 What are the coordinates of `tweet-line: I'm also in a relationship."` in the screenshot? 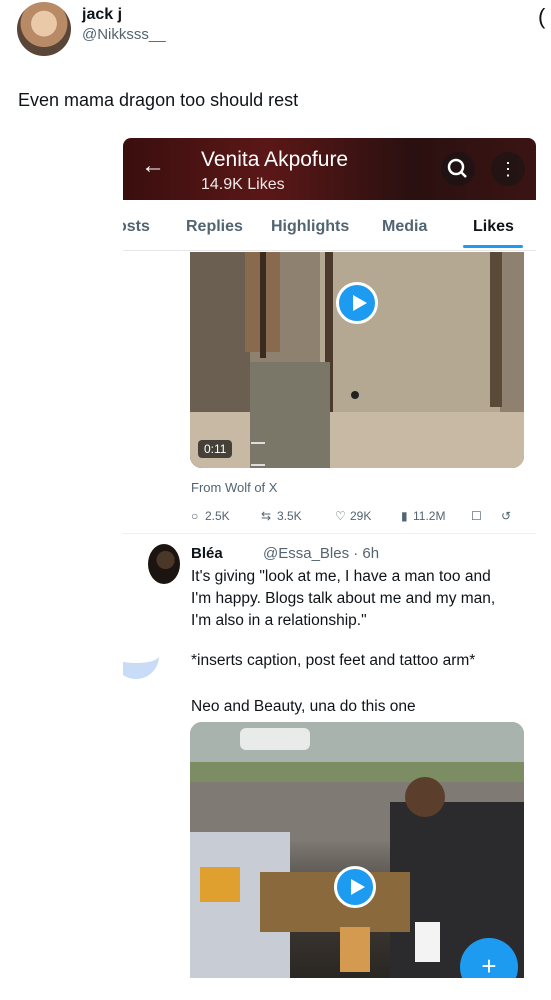 It's located at (279, 620).